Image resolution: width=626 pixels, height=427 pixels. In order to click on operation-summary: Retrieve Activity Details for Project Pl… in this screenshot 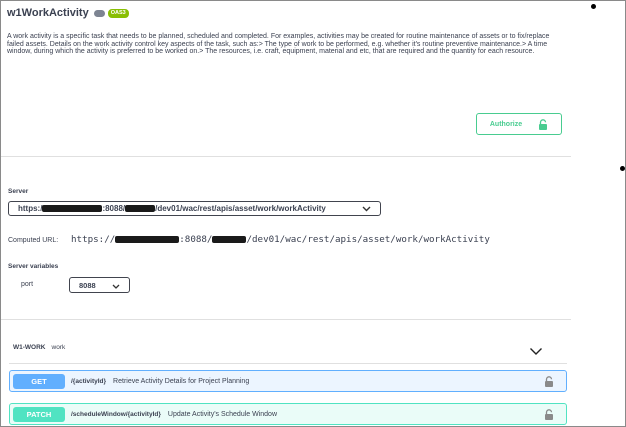, I will do `click(181, 381)`.